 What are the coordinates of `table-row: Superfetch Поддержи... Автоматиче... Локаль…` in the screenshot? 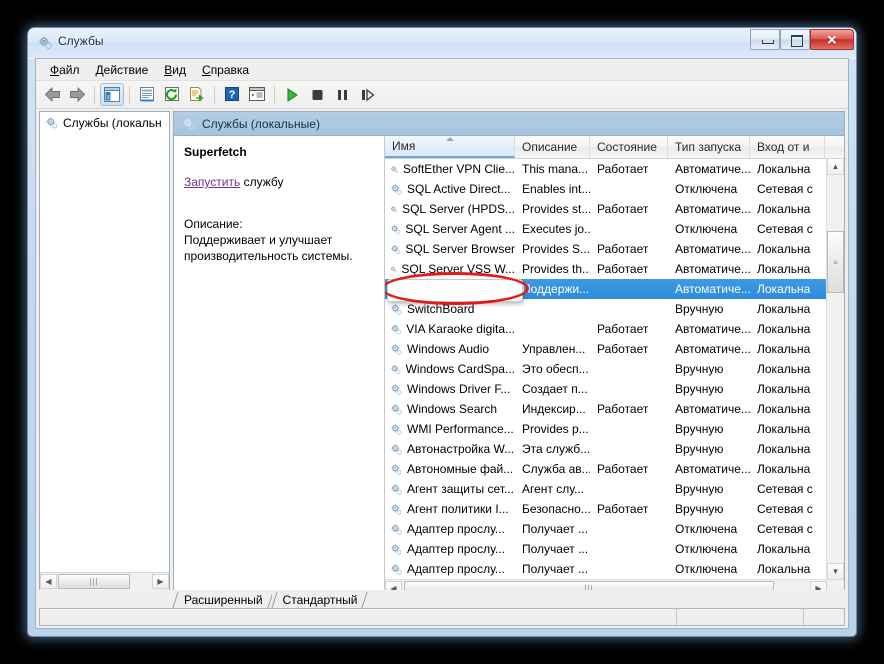 It's located at (614, 289).